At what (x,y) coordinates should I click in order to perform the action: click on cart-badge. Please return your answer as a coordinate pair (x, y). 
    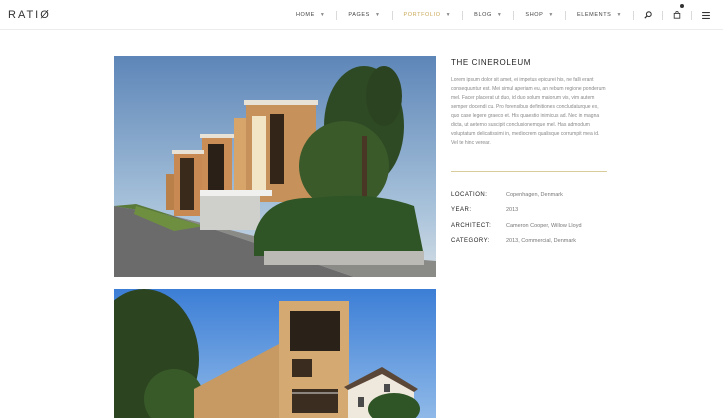
    Looking at the image, I should click on (682, 6).